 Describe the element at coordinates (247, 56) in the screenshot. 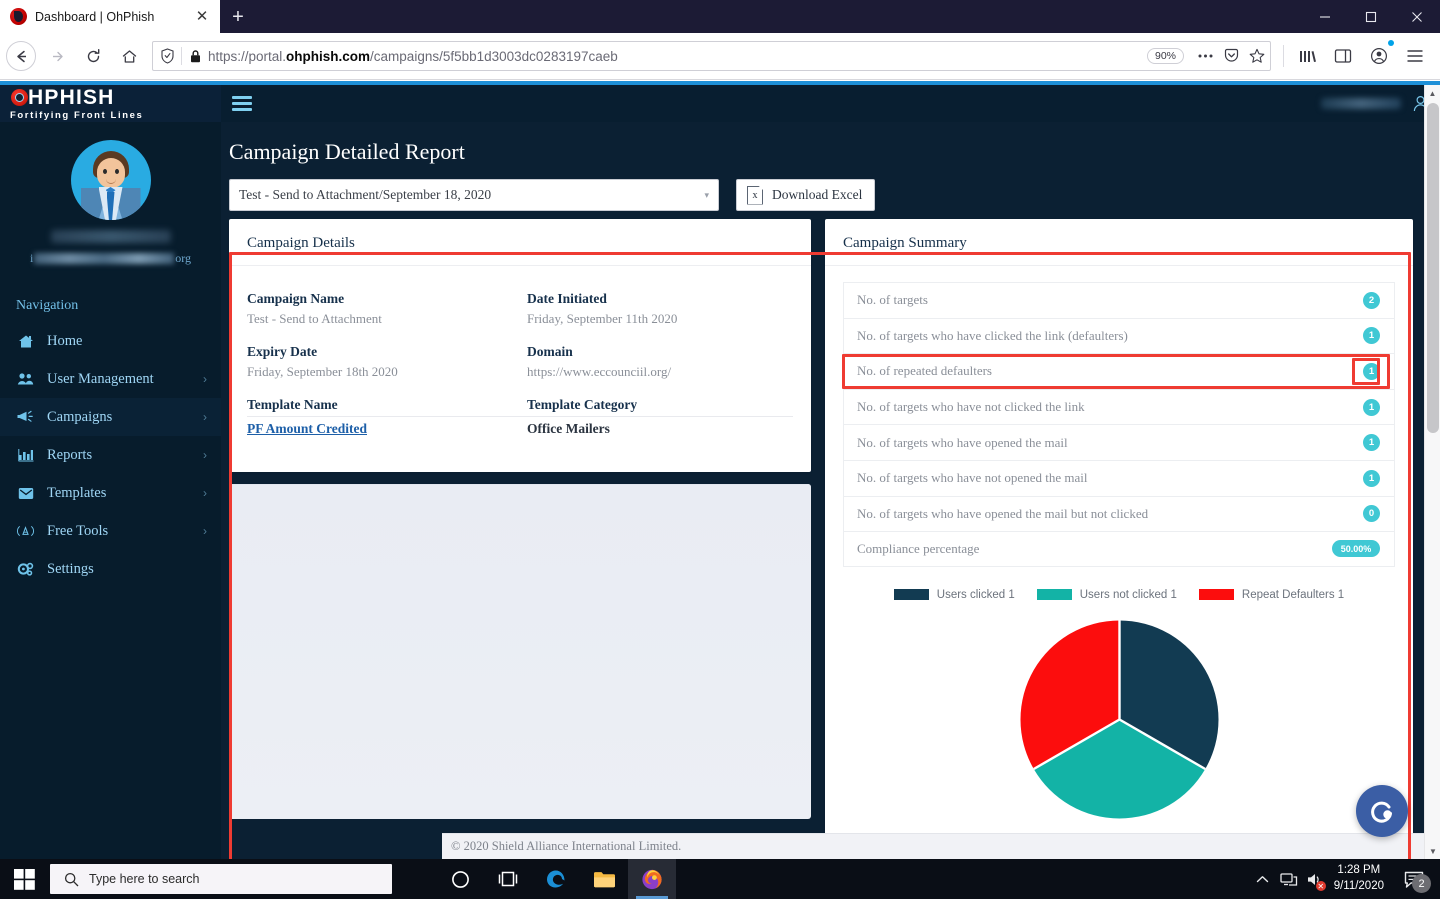

I see `url-scheme: https://portal.` at that location.